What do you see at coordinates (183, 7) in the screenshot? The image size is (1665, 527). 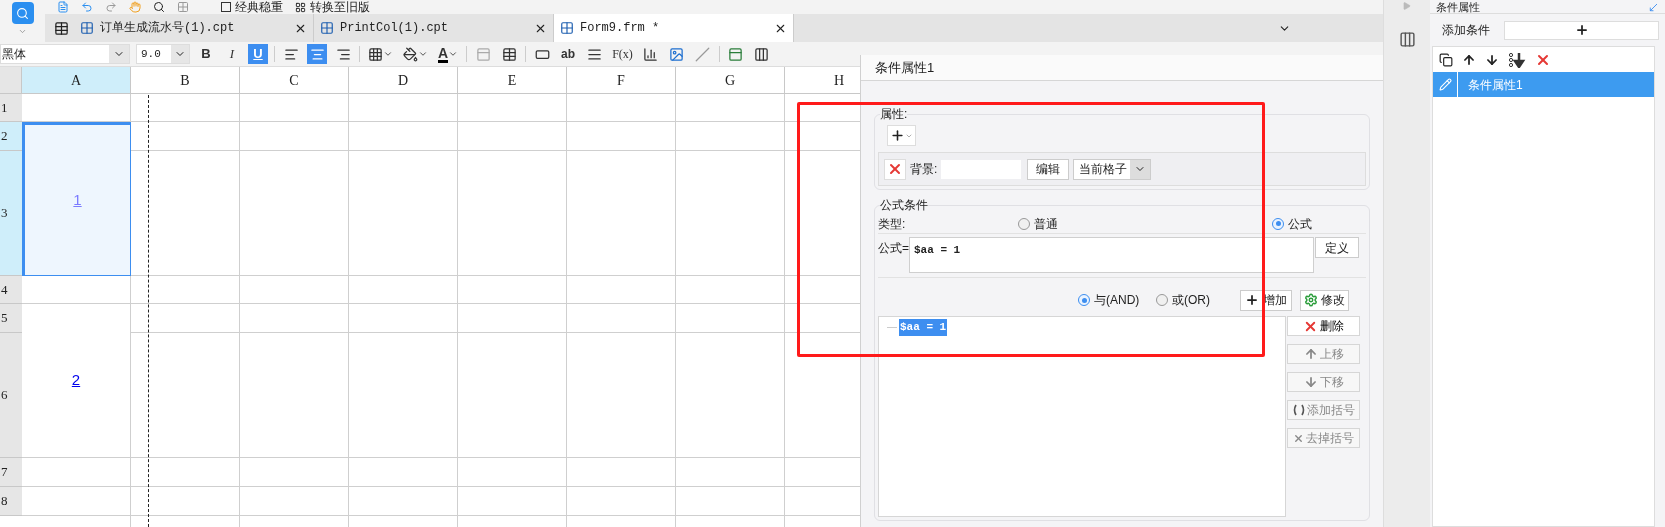 I see `grid-icon` at bounding box center [183, 7].